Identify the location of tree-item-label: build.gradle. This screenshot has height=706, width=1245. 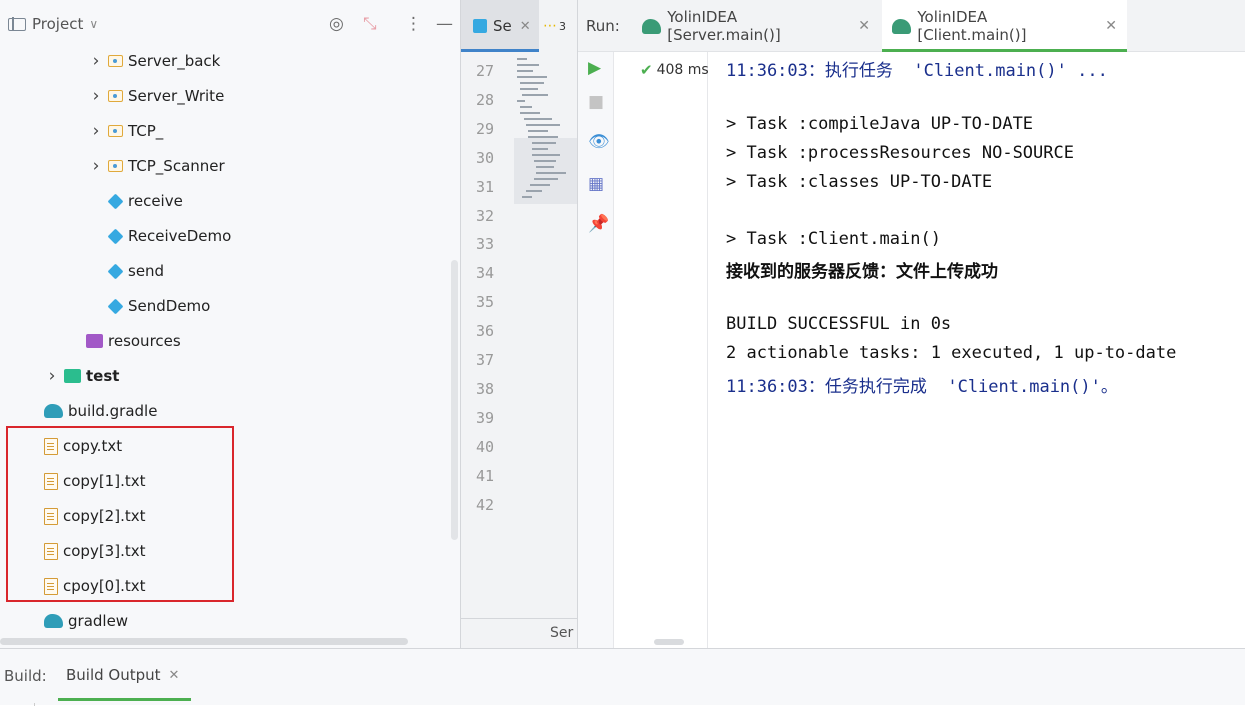
(113, 411).